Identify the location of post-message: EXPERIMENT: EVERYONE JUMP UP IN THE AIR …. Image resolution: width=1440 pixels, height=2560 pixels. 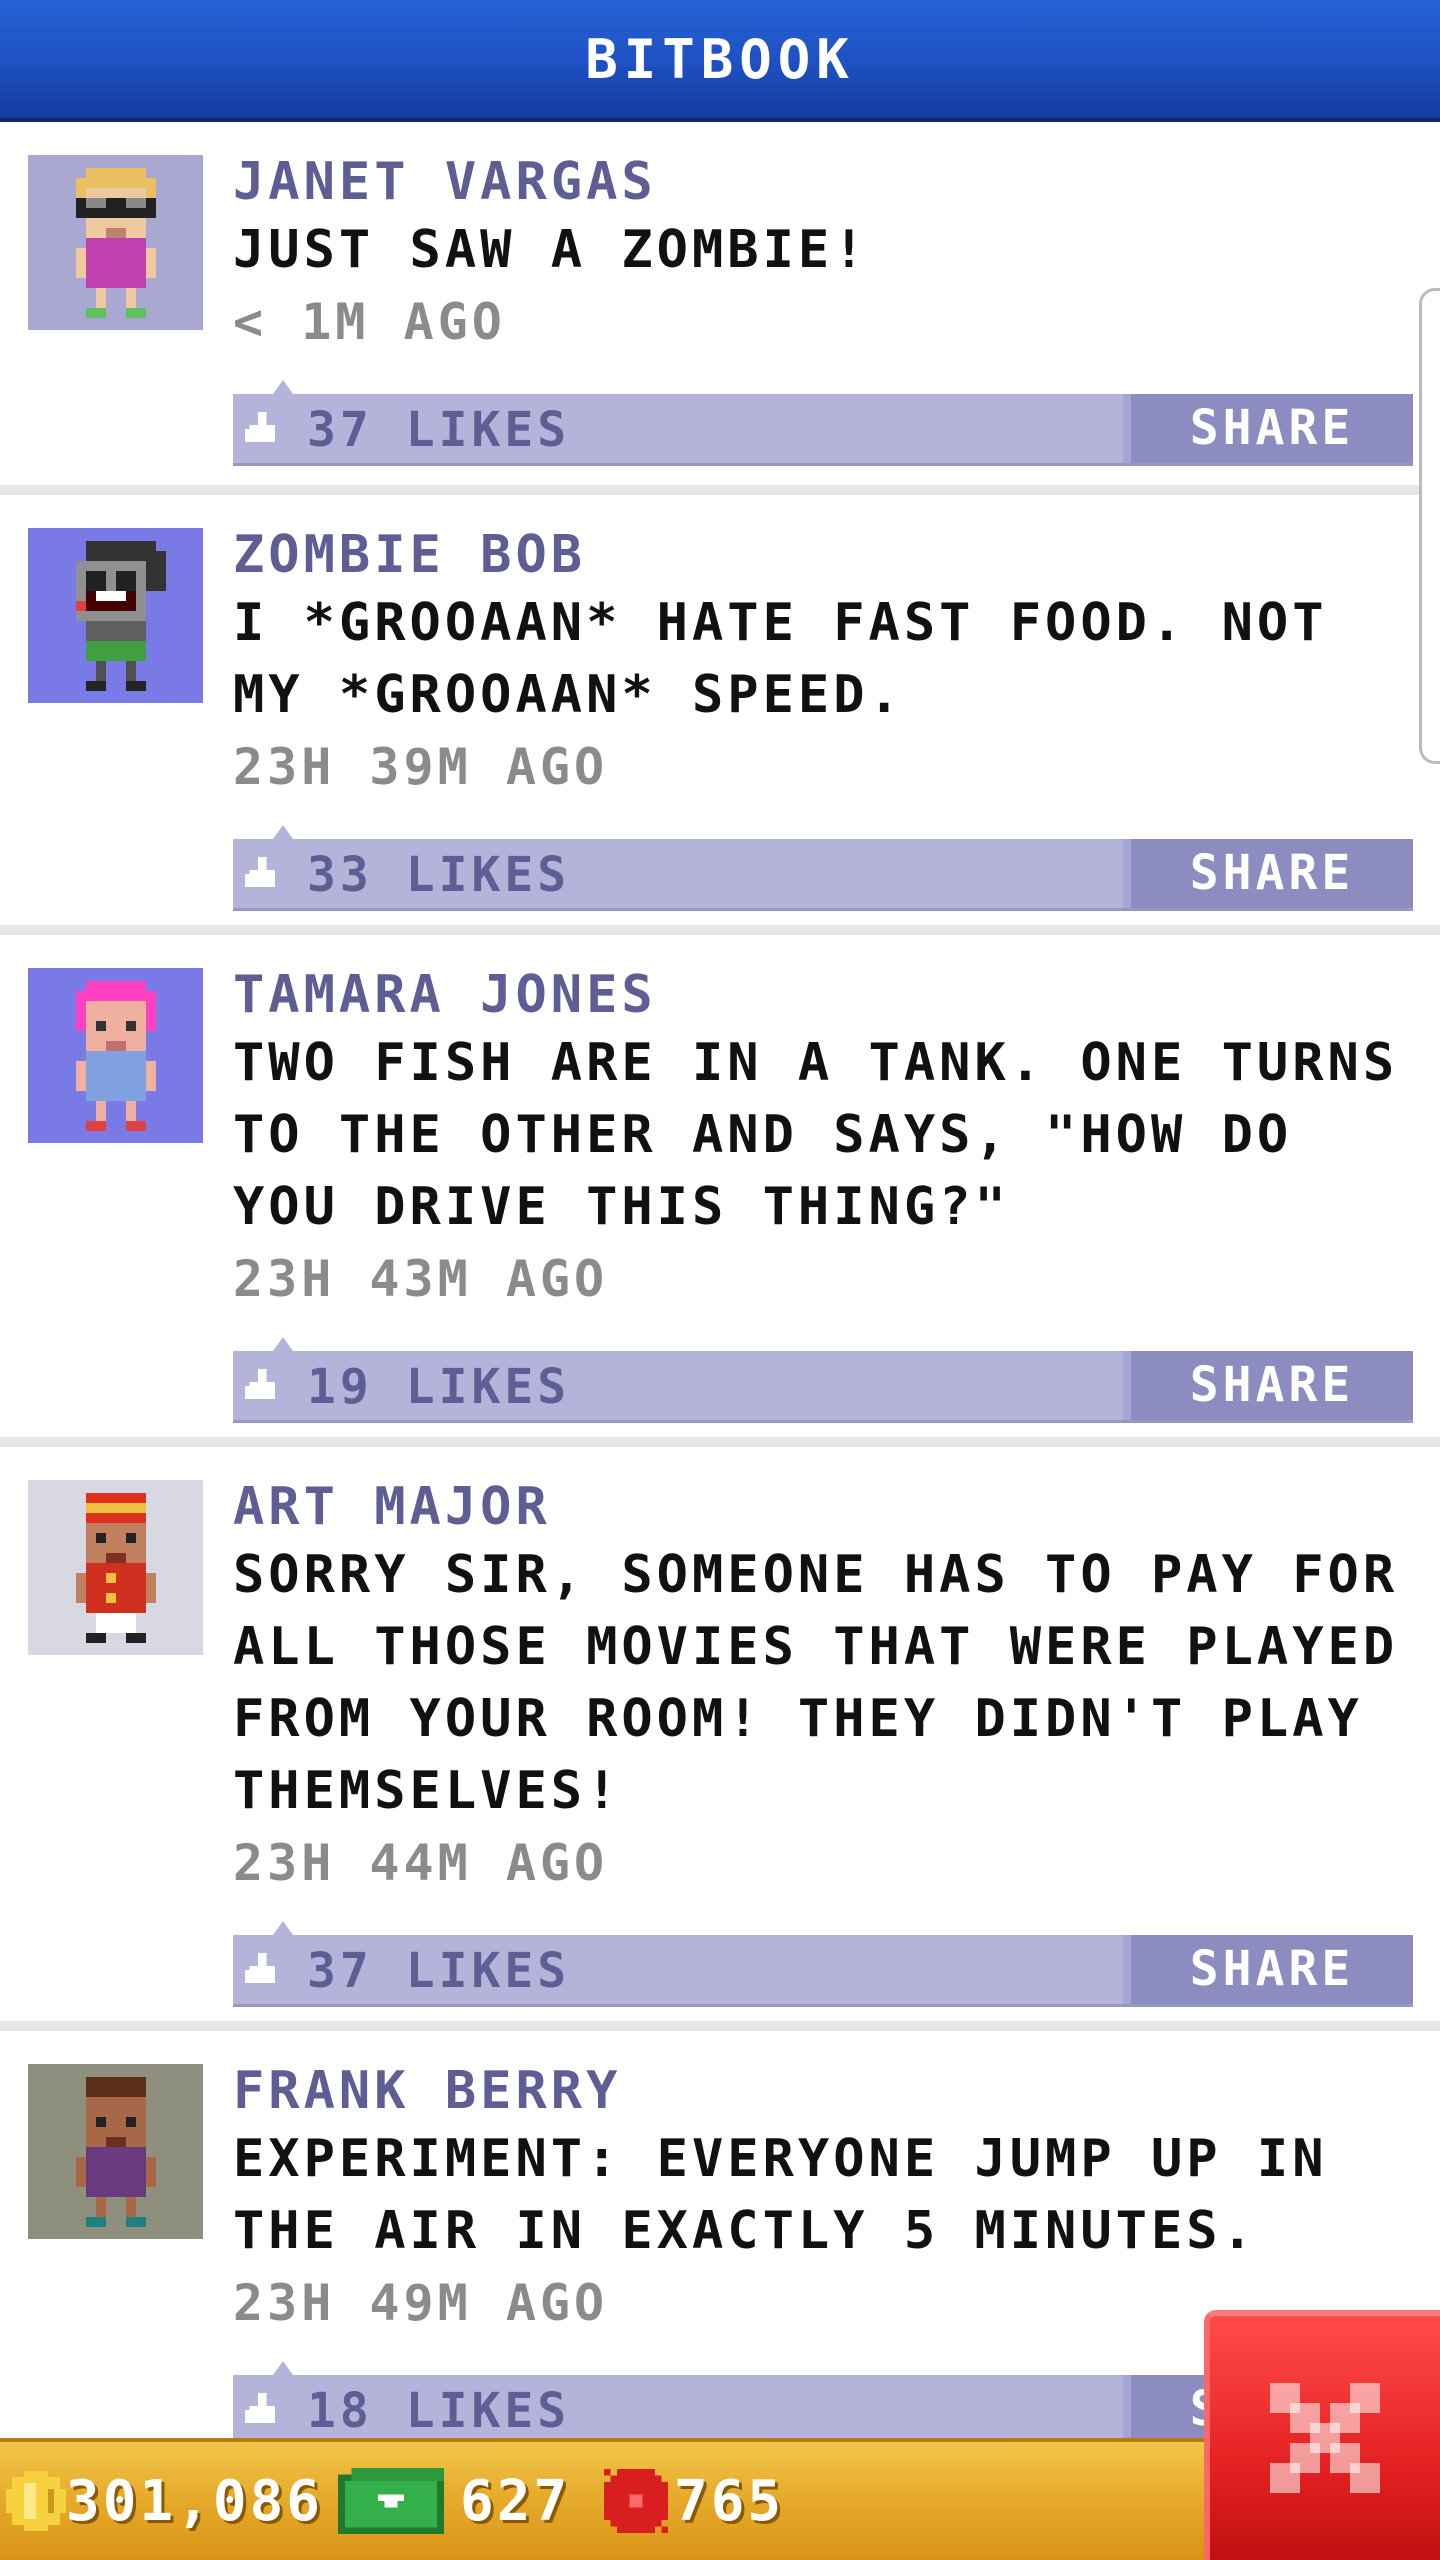
(780, 2195).